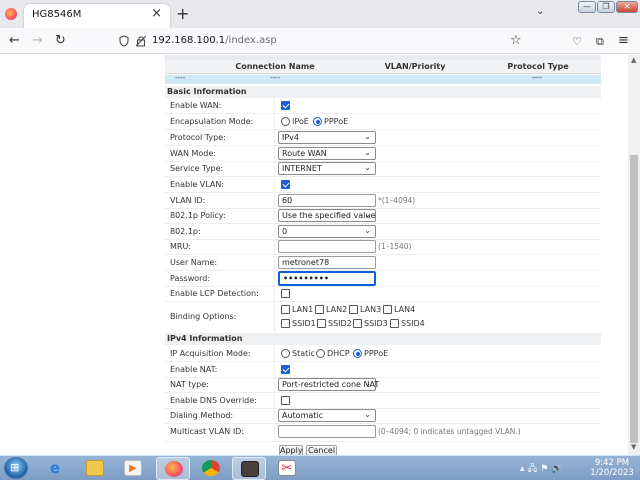 The width and height of the screenshot is (640, 480). I want to click on dialing-method-select: Automatic ⌄, so click(327, 415).